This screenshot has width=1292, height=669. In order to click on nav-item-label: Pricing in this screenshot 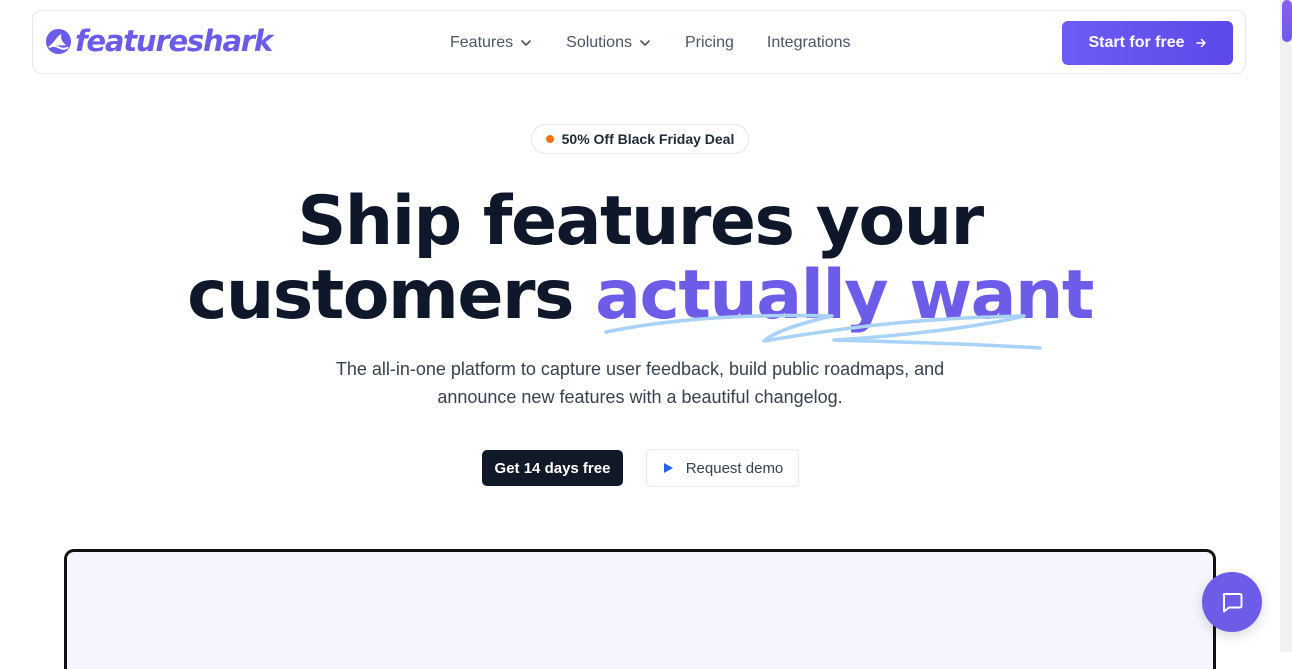, I will do `click(709, 42)`.